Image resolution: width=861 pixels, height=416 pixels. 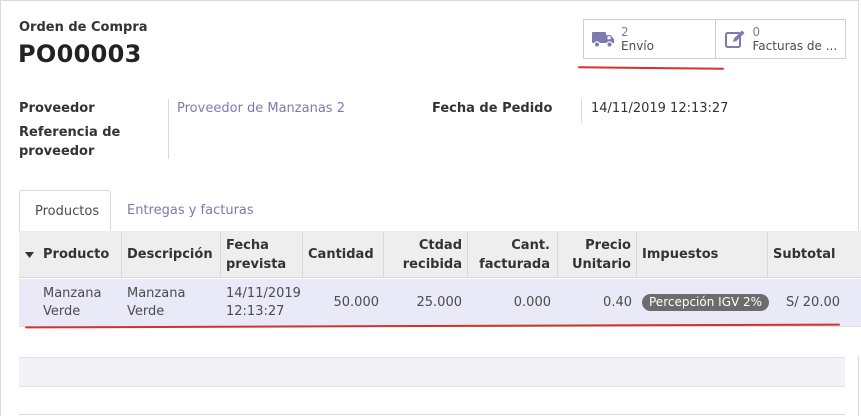 I want to click on column-scheduled-date: Fecha prevista, so click(x=264, y=254).